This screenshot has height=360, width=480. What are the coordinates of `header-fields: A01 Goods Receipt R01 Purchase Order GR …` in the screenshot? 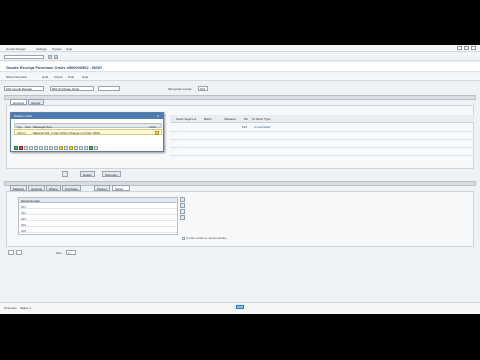 It's located at (240, 89).